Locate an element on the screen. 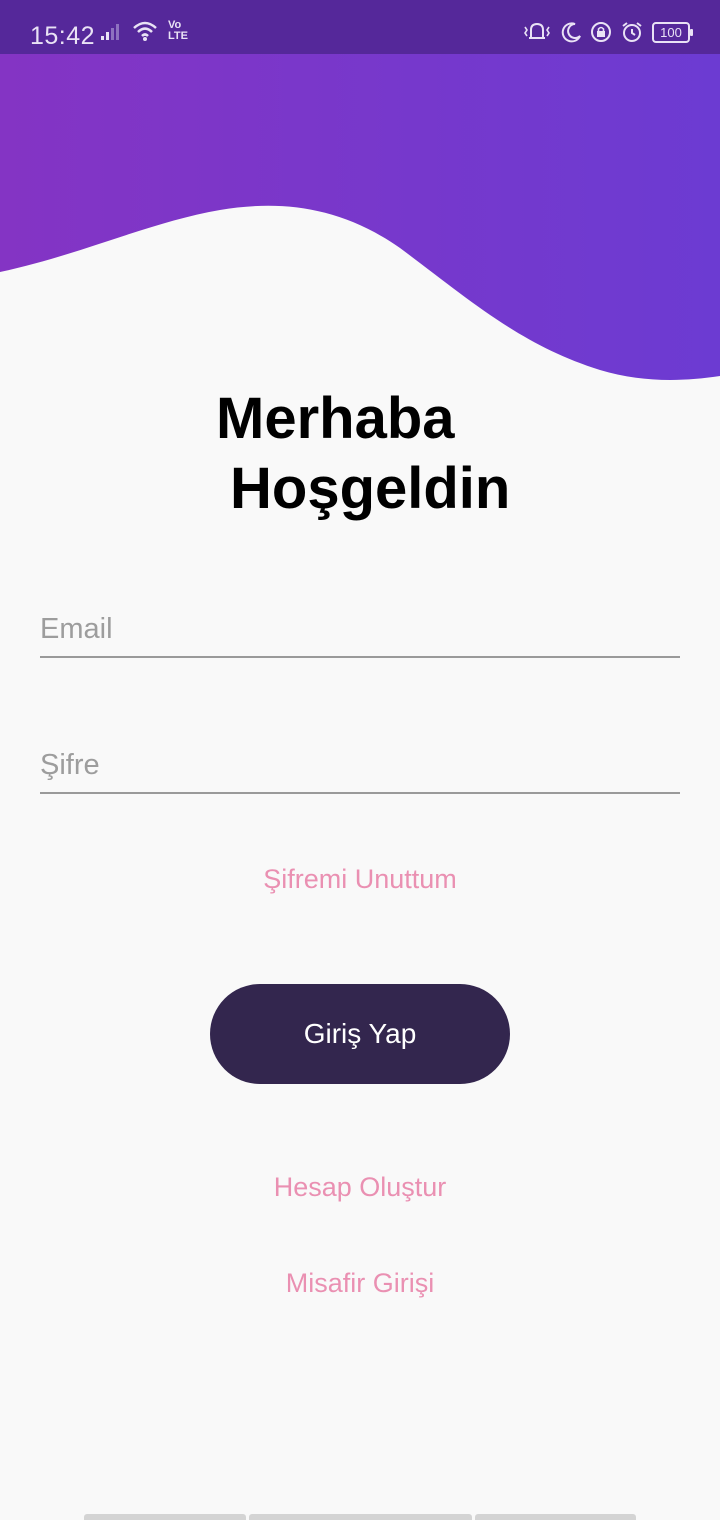  signal-icon is located at coordinates (110, 32).